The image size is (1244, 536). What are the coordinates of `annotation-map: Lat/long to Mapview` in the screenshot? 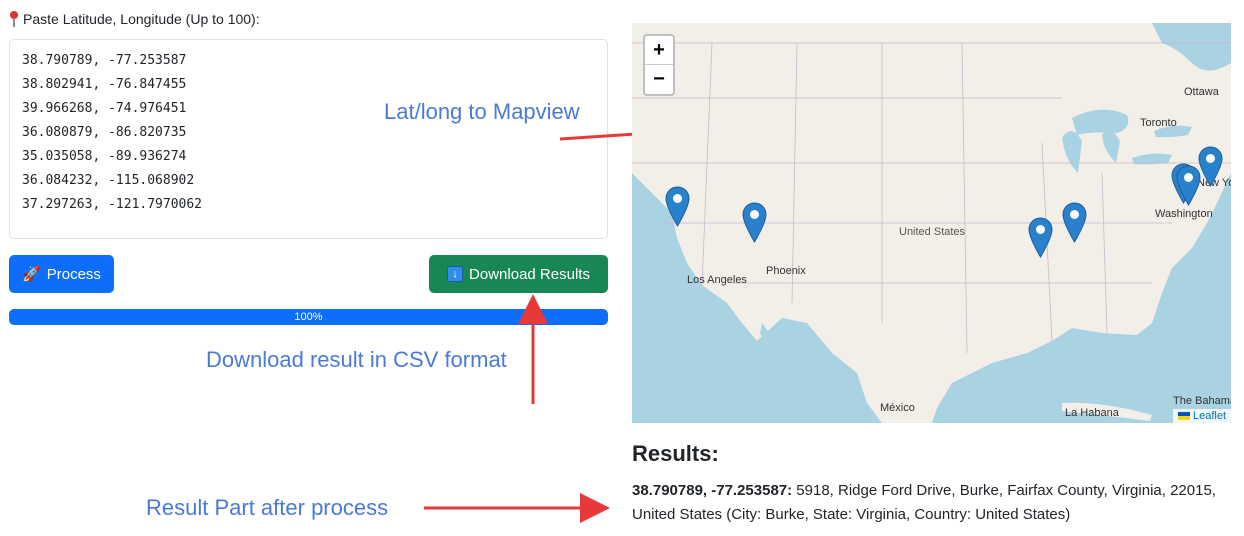 It's located at (482, 111).